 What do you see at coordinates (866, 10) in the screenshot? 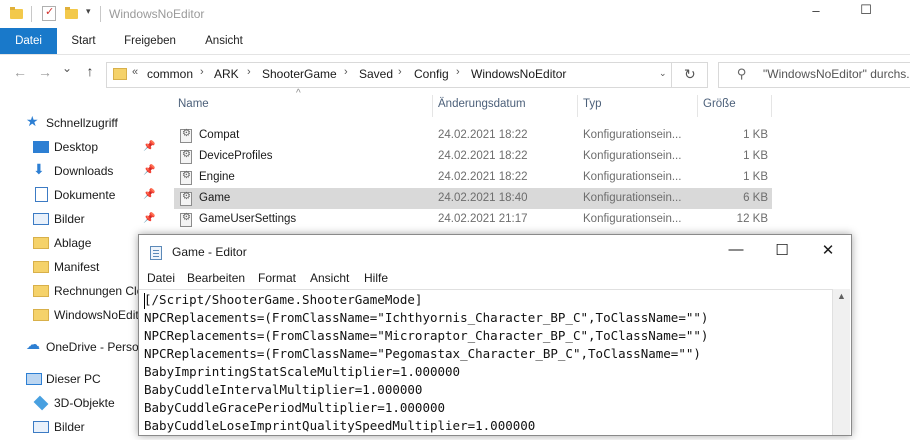
I see `maximize-button: ☐` at bounding box center [866, 10].